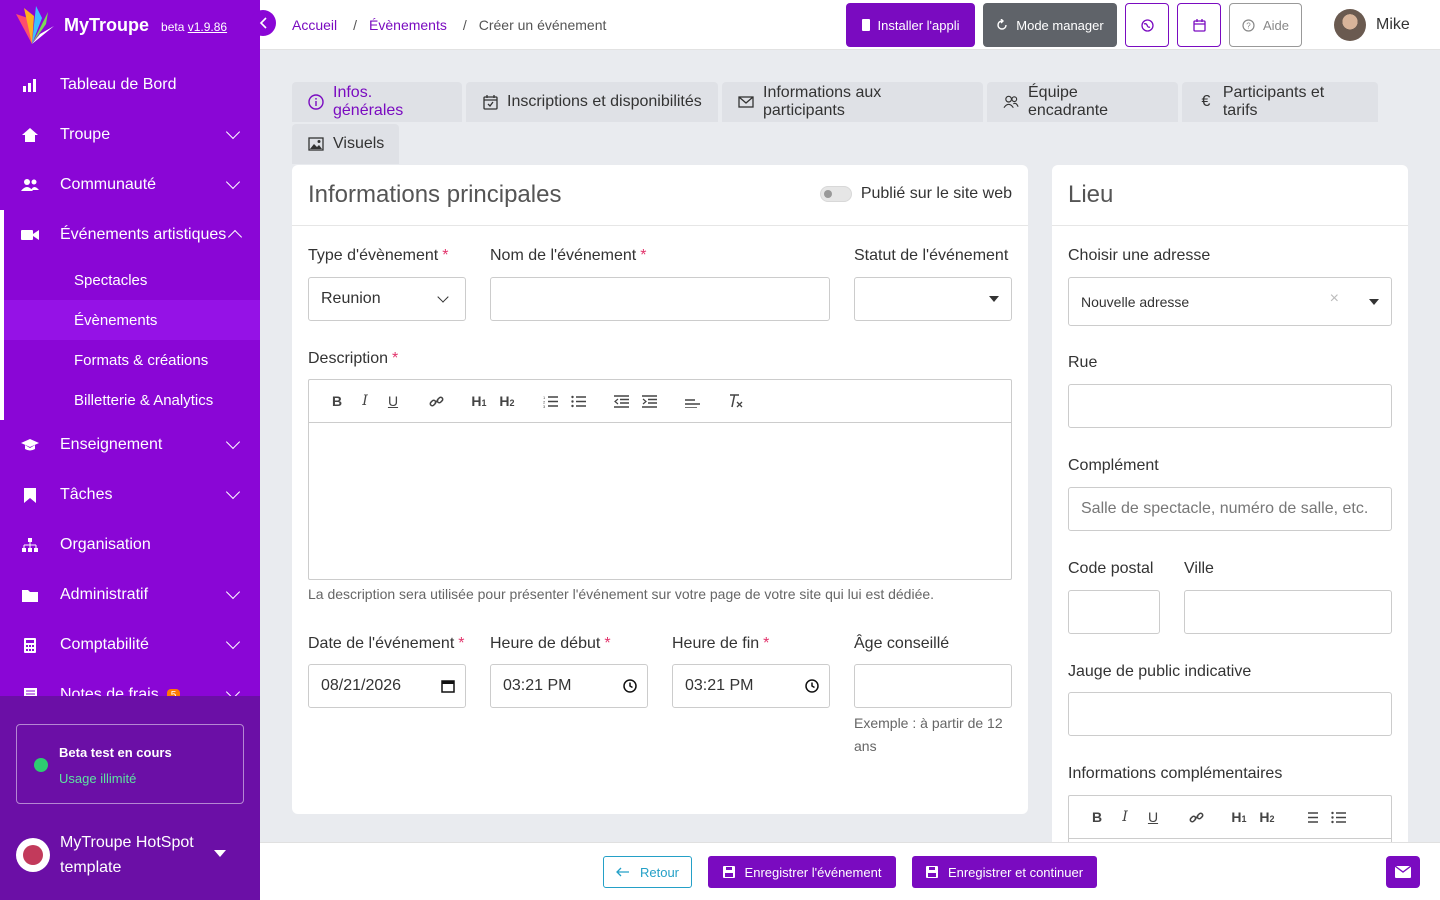  What do you see at coordinates (933, 686) in the screenshot?
I see `age-input` at bounding box center [933, 686].